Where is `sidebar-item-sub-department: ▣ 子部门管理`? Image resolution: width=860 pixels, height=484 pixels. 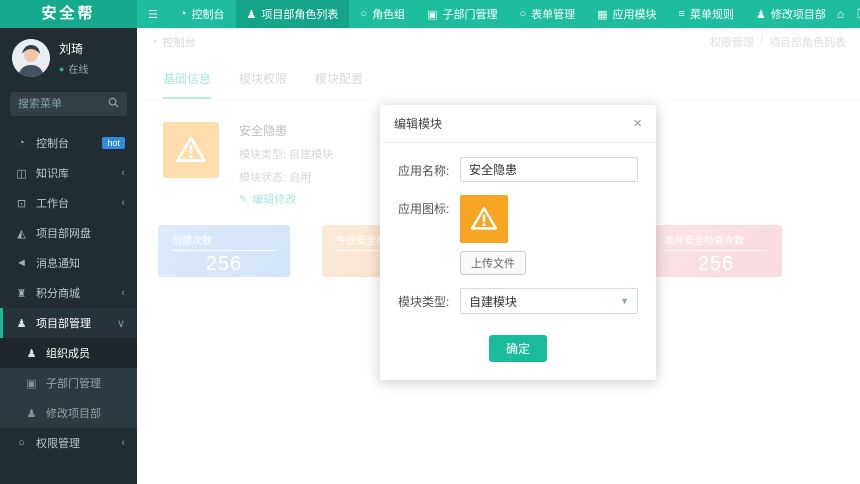 sidebar-item-sub-department: ▣ 子部门管理 is located at coordinates (68, 383).